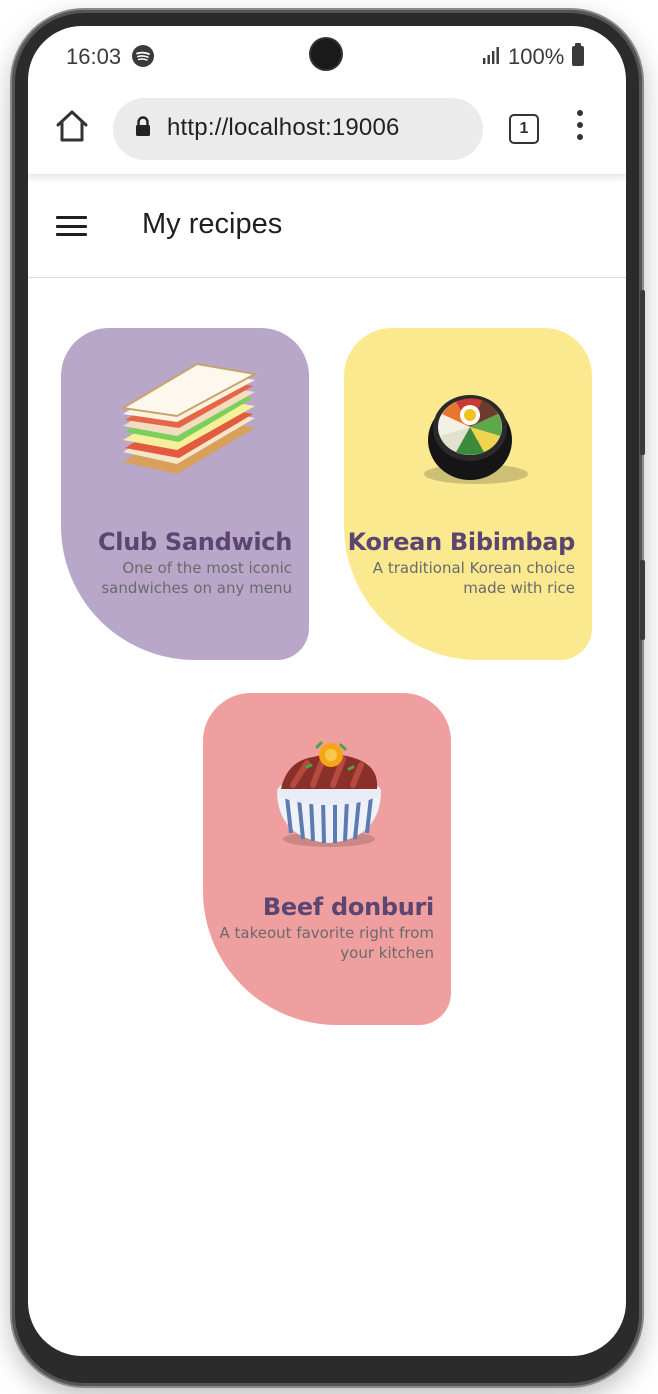 This screenshot has height=1394, width=658. What do you see at coordinates (143, 56) in the screenshot?
I see `spotify-icon` at bounding box center [143, 56].